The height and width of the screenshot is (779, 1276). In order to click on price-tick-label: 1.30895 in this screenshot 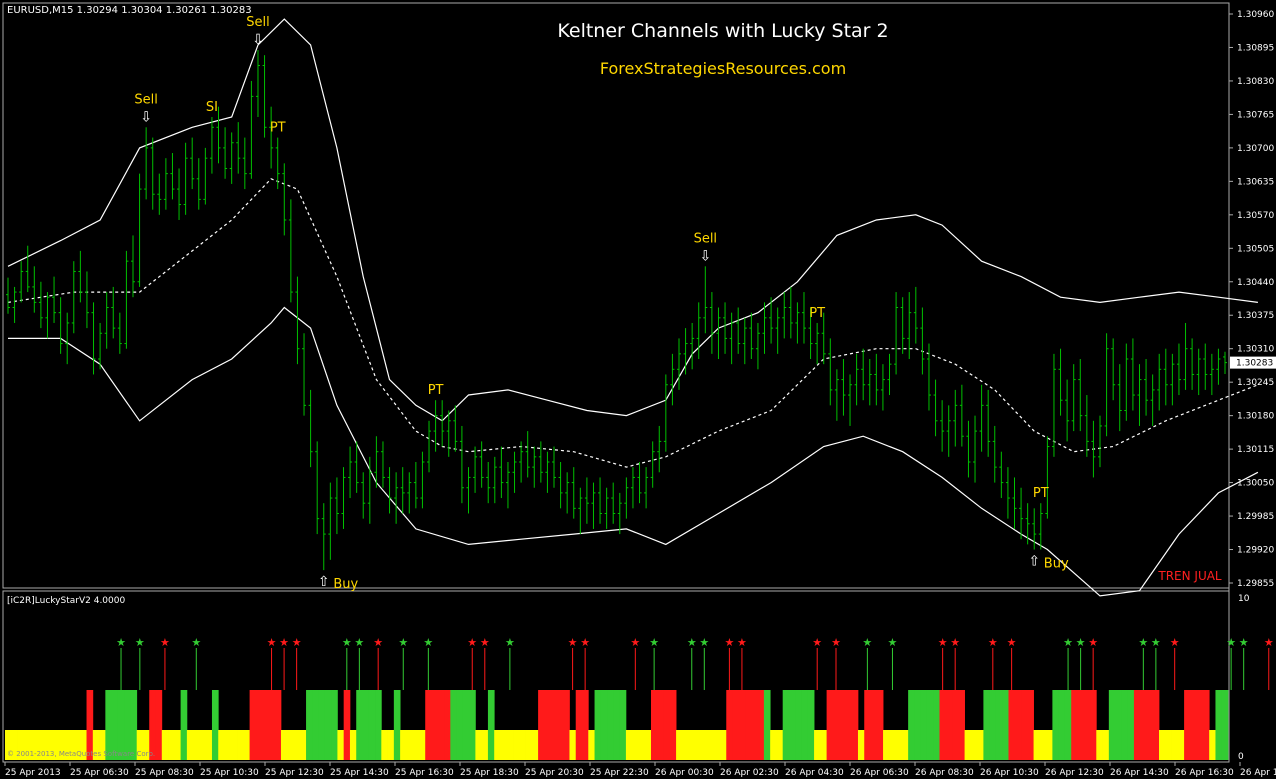, I will do `click(1255, 48)`.